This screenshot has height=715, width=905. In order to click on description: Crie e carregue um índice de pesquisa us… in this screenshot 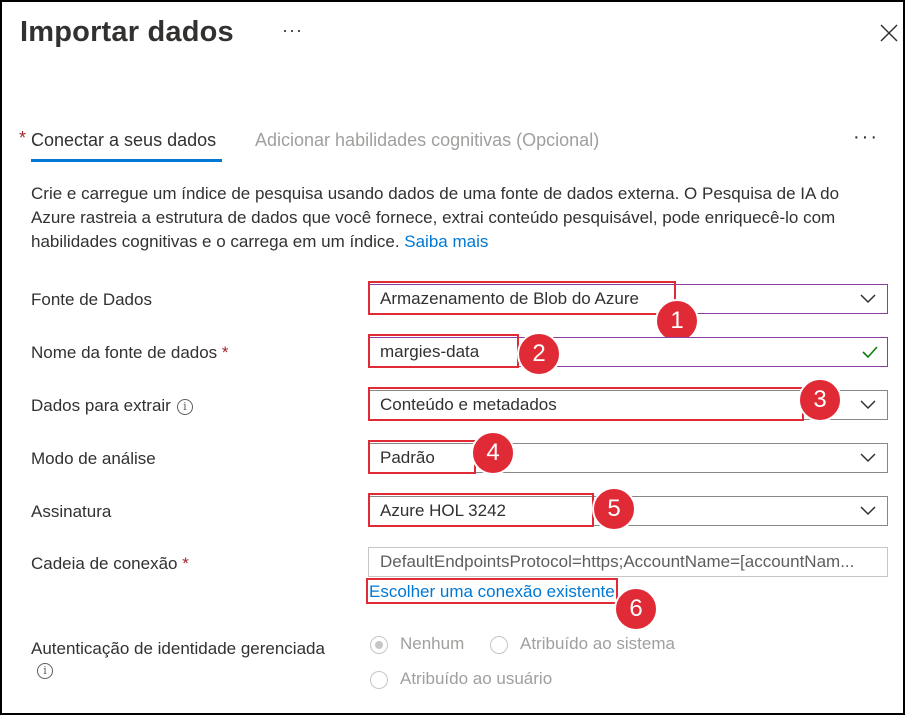, I will do `click(451, 218)`.